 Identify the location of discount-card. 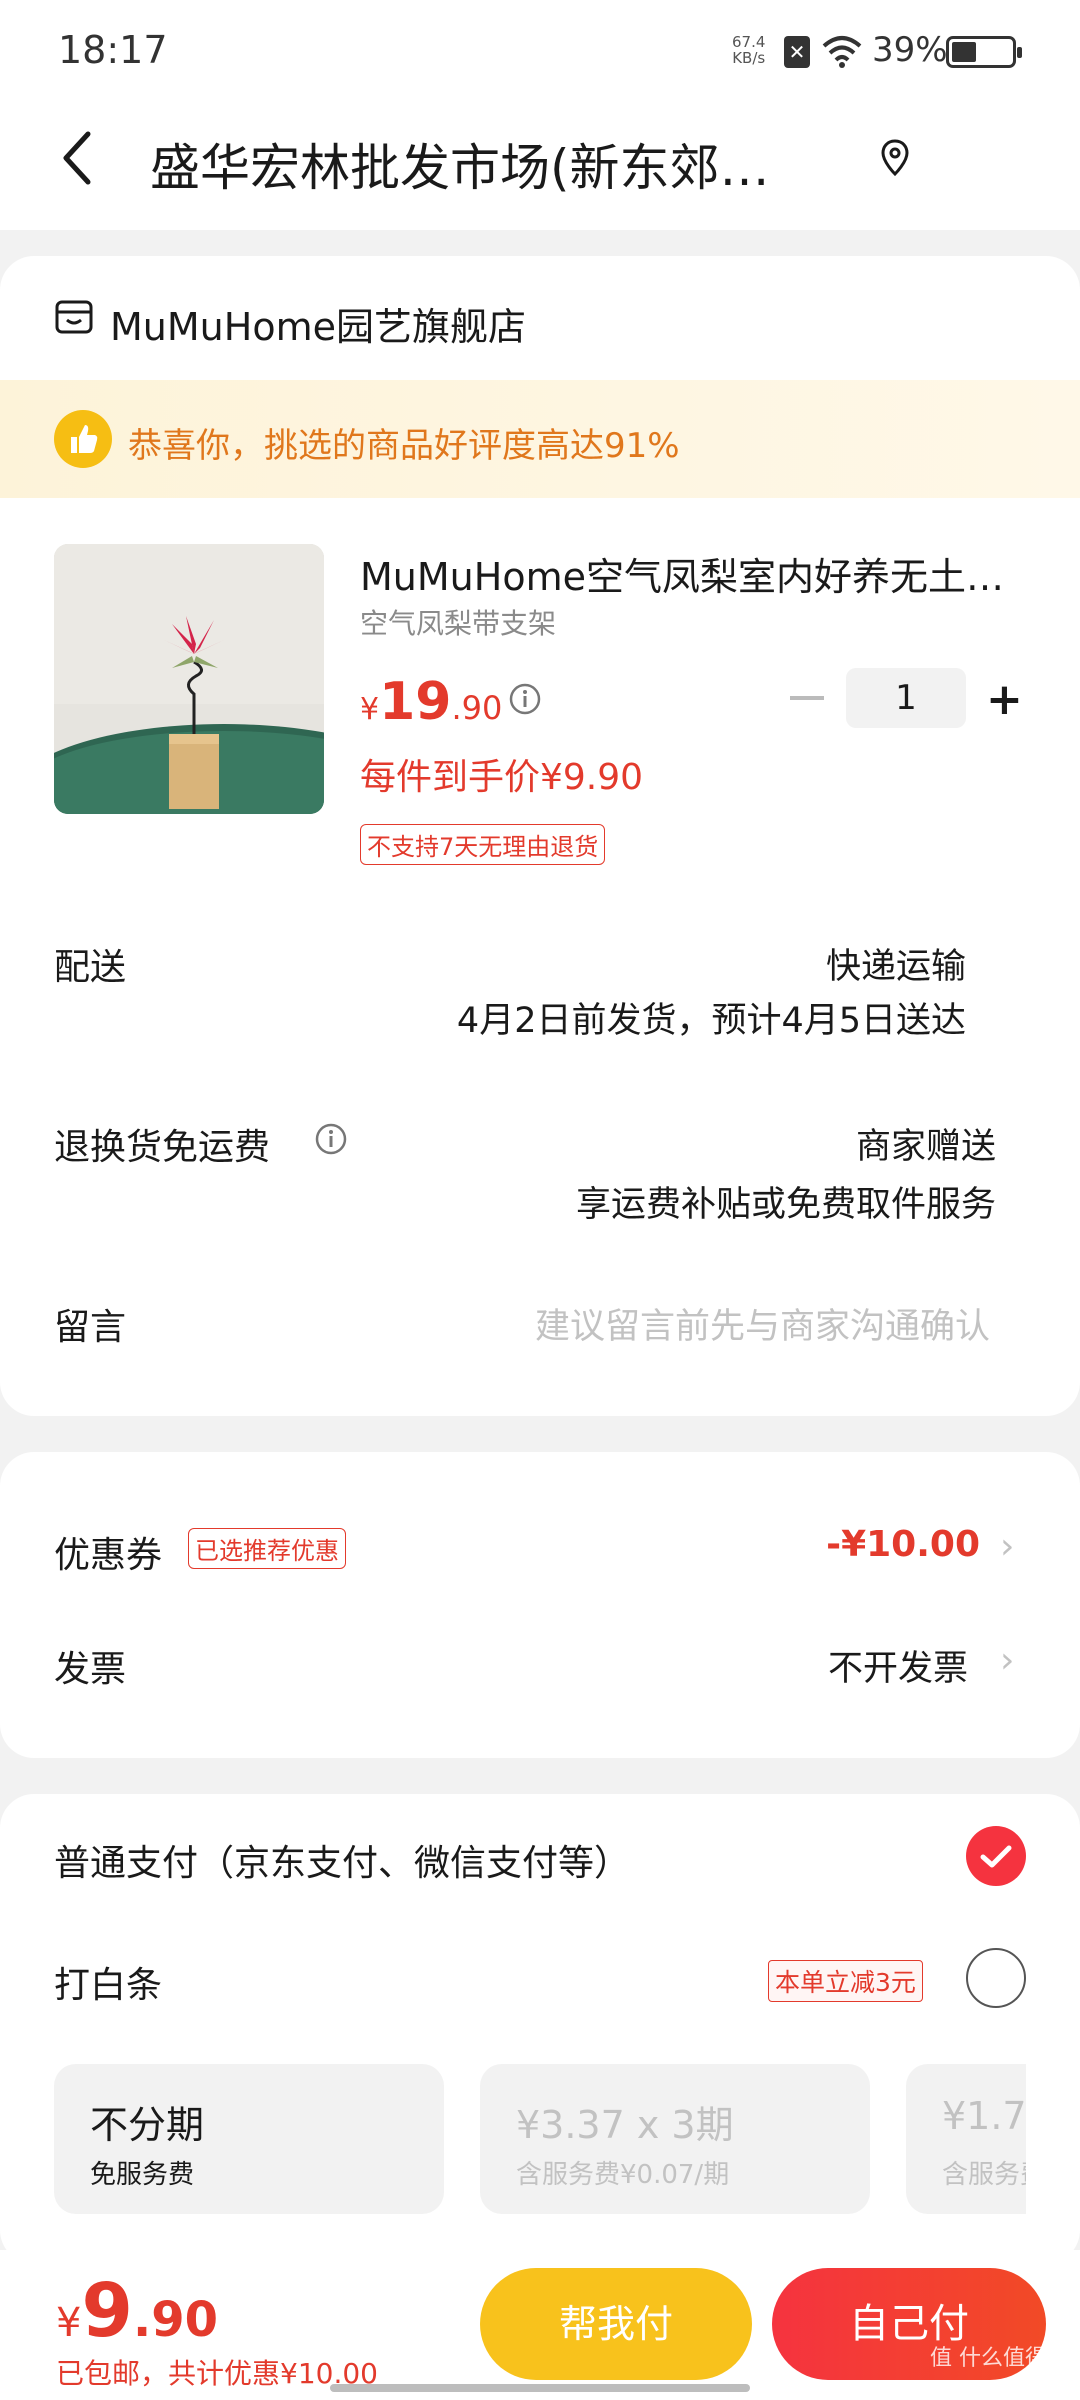
(540, 1605).